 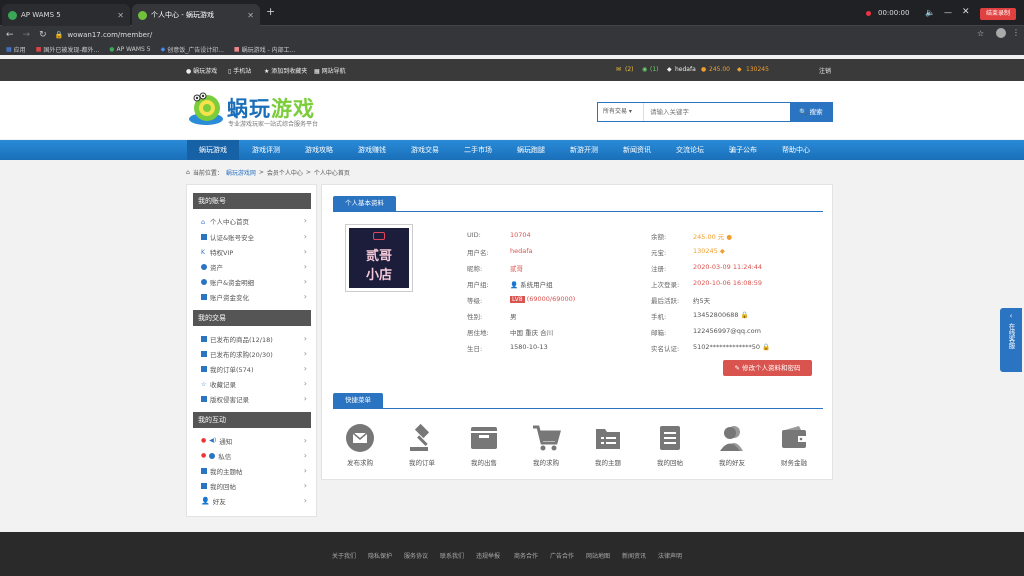 What do you see at coordinates (618, 69) in the screenshot?
I see `message-icon: ✉` at bounding box center [618, 69].